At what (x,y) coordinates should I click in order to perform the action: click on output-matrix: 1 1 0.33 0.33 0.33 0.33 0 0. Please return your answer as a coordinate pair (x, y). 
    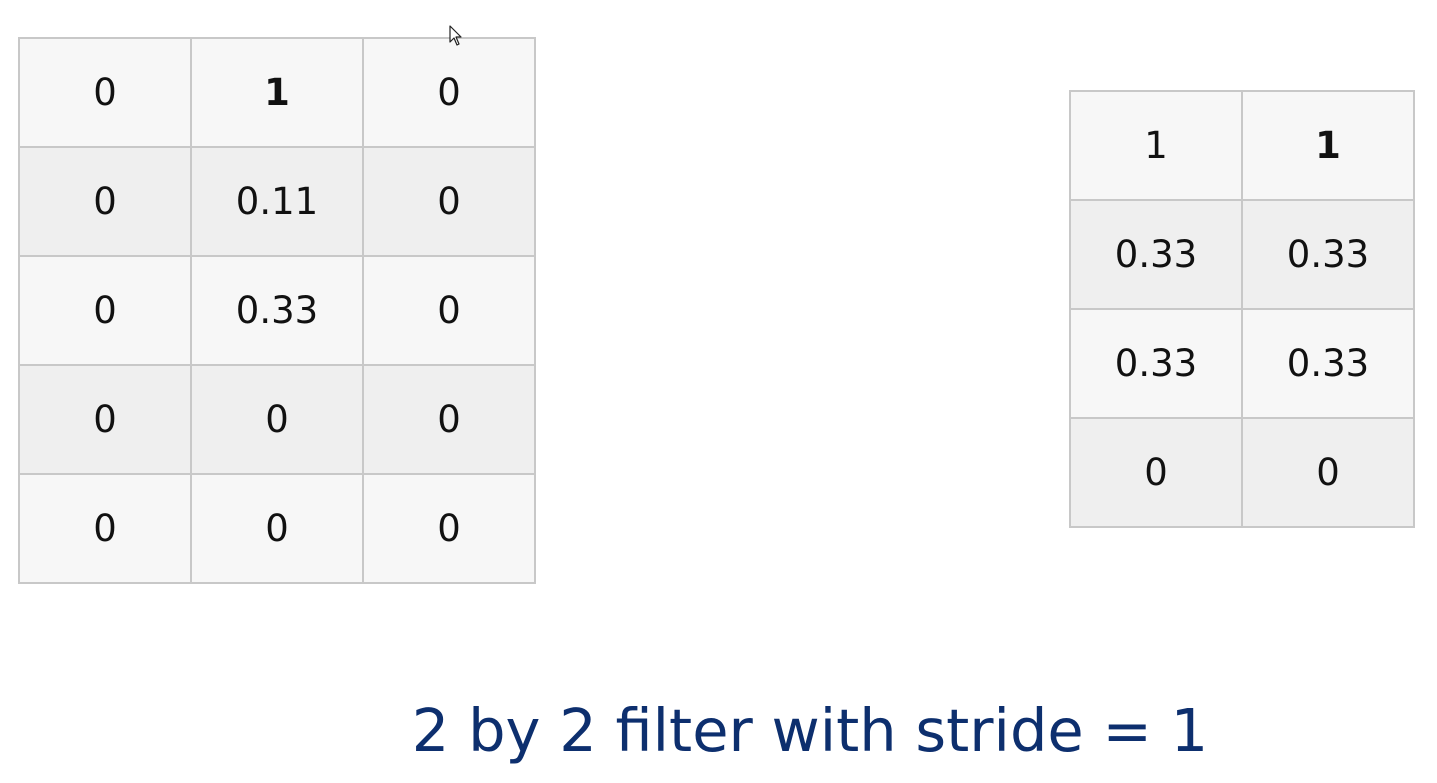
    Looking at the image, I should click on (1242, 309).